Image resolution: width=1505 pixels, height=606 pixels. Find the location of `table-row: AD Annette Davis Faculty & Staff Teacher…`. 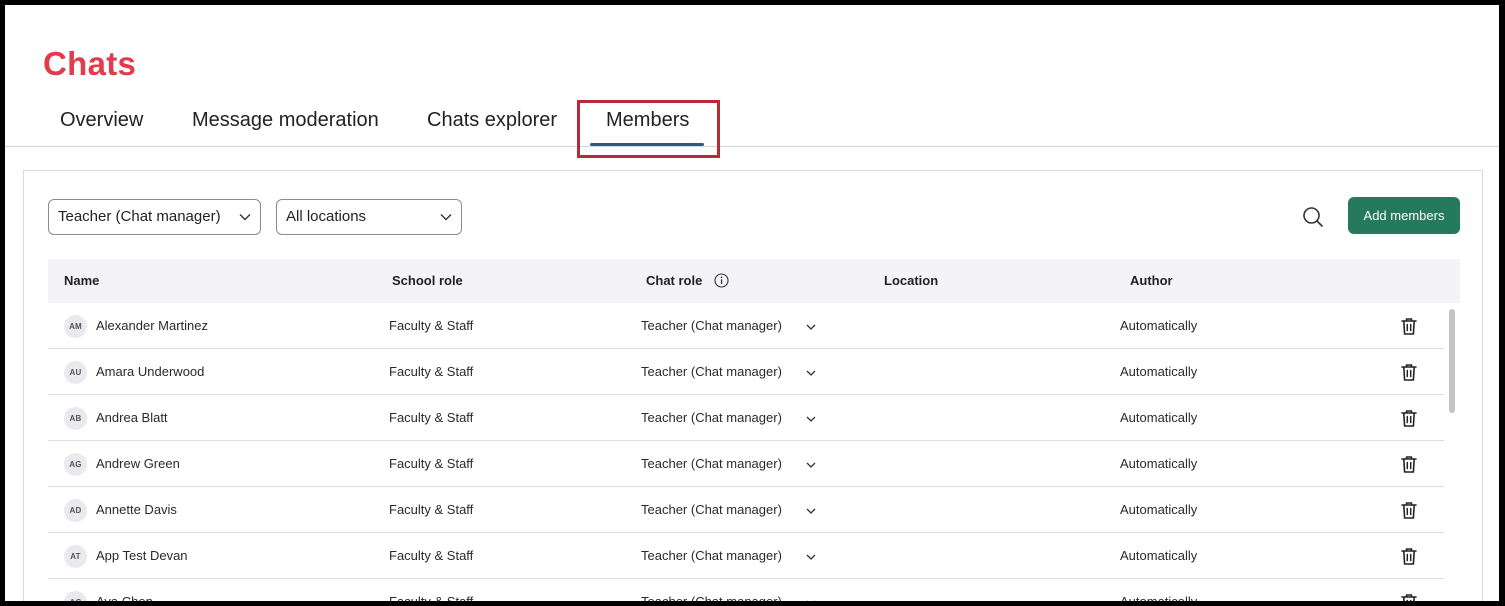

table-row: AD Annette Davis Faculty & Staff Teacher… is located at coordinates (746, 510).